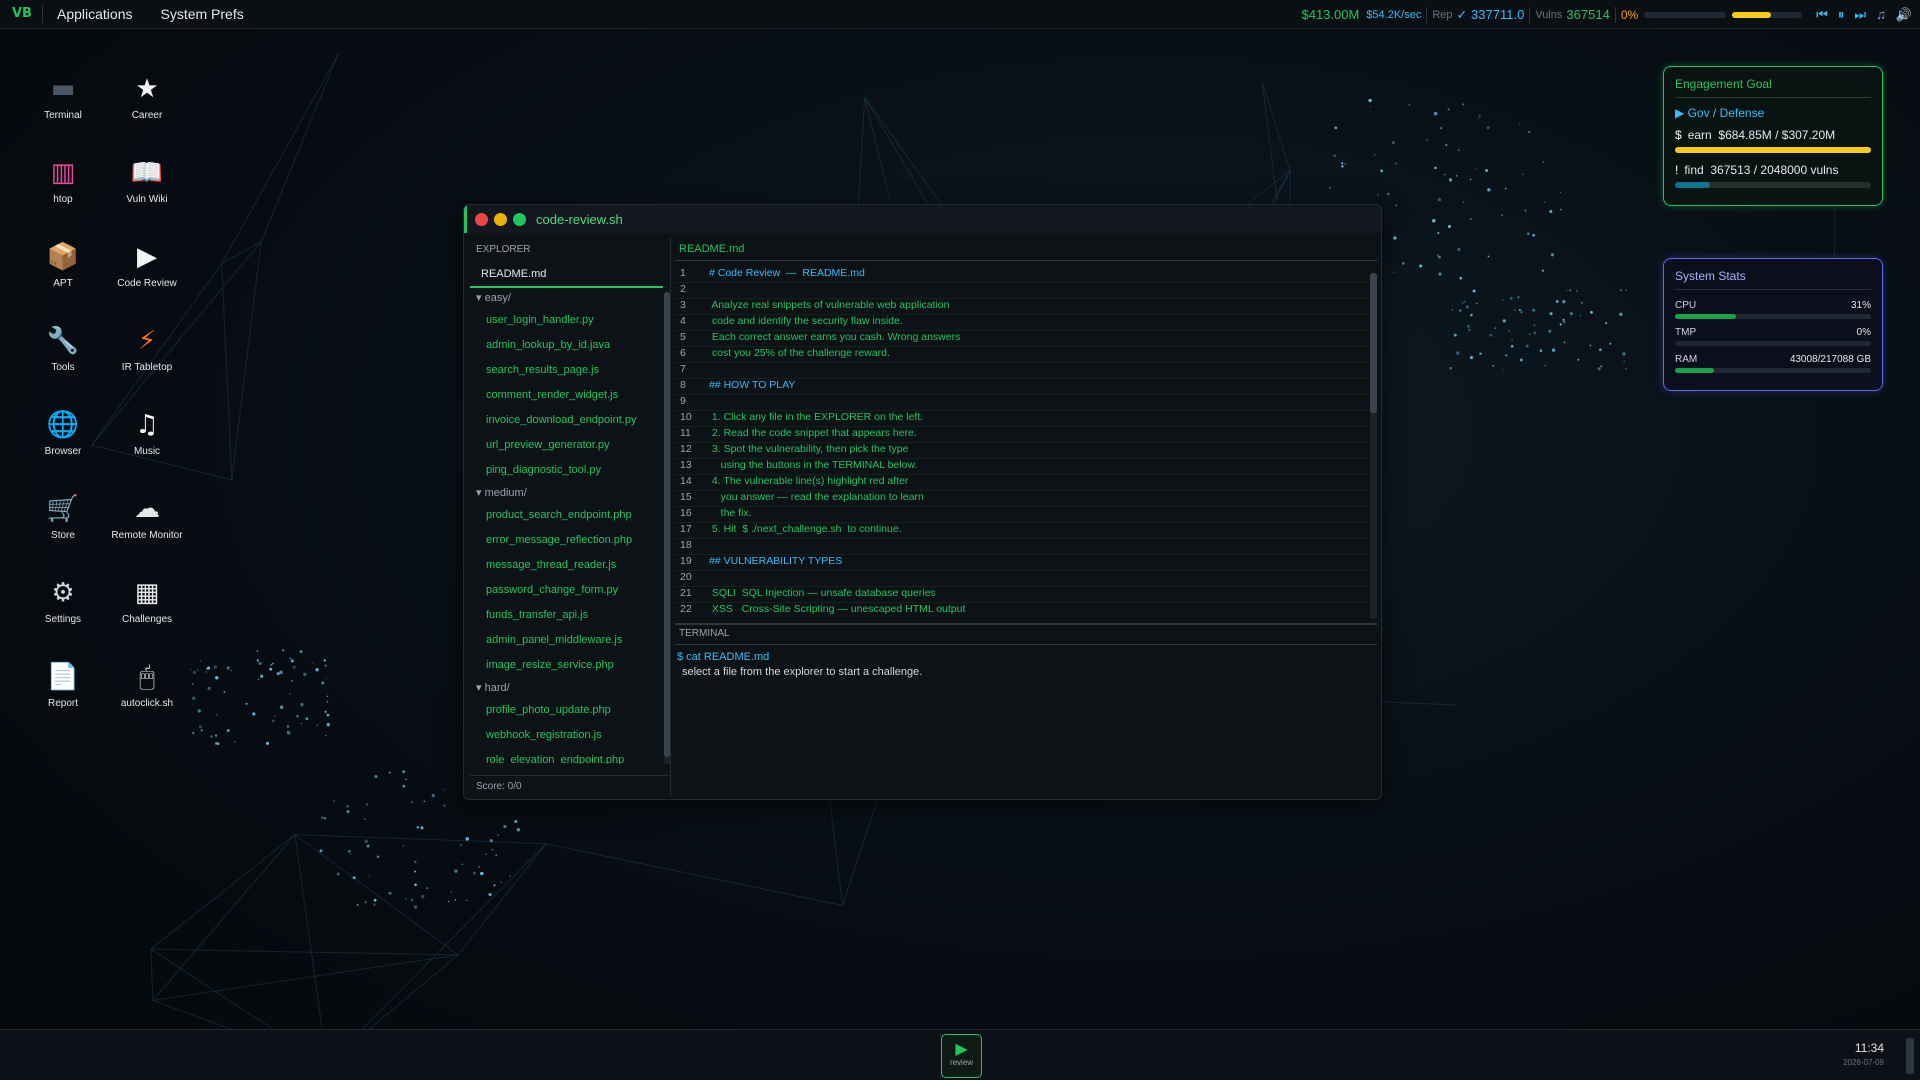 The width and height of the screenshot is (1920, 1080). What do you see at coordinates (503, 249) in the screenshot?
I see `explorer-header: EXPLORER` at bounding box center [503, 249].